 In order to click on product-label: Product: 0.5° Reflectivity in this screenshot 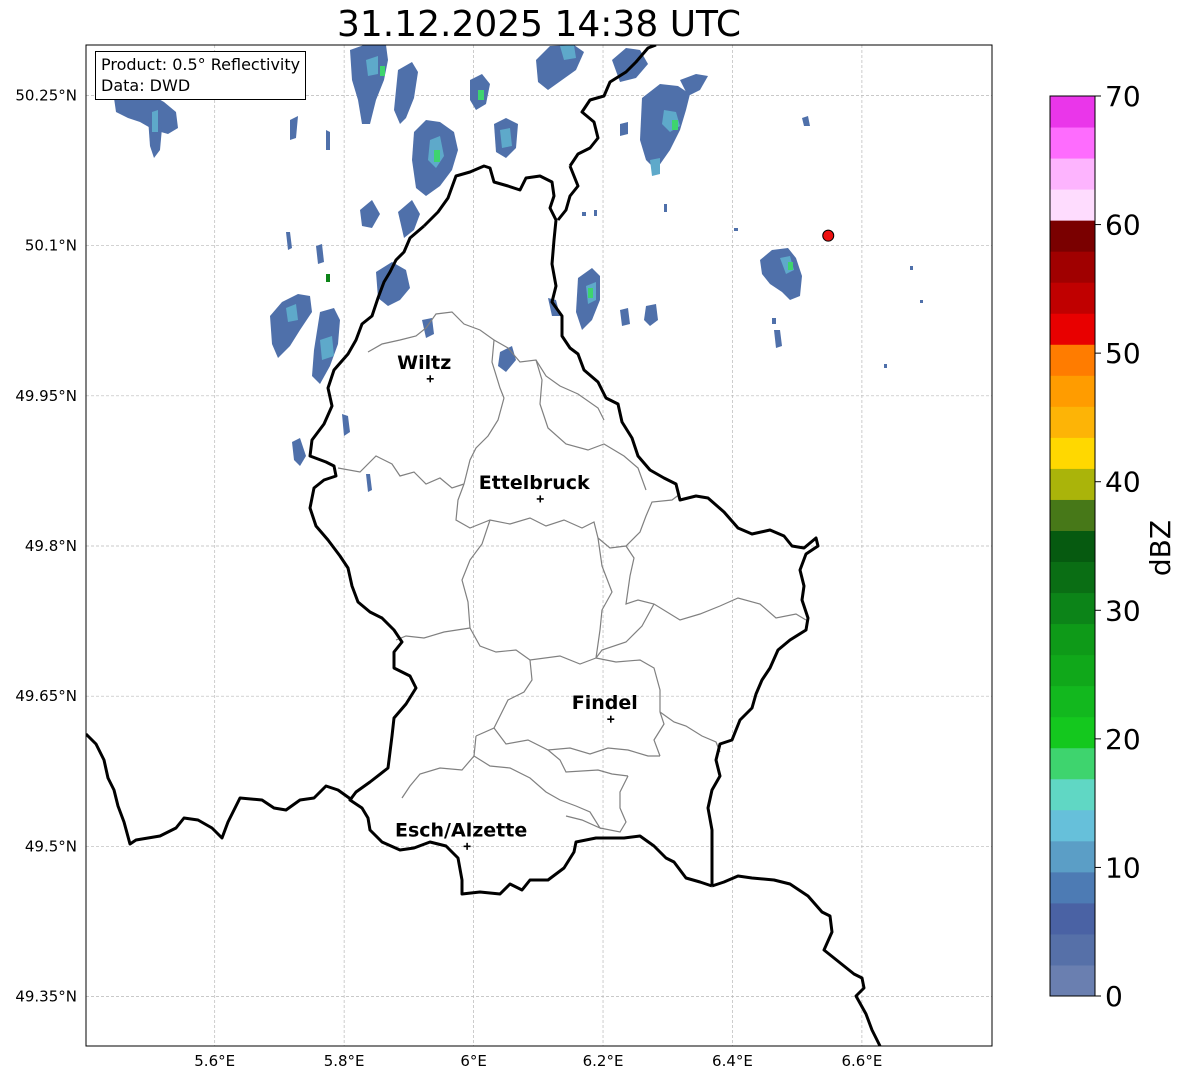, I will do `click(201, 64)`.